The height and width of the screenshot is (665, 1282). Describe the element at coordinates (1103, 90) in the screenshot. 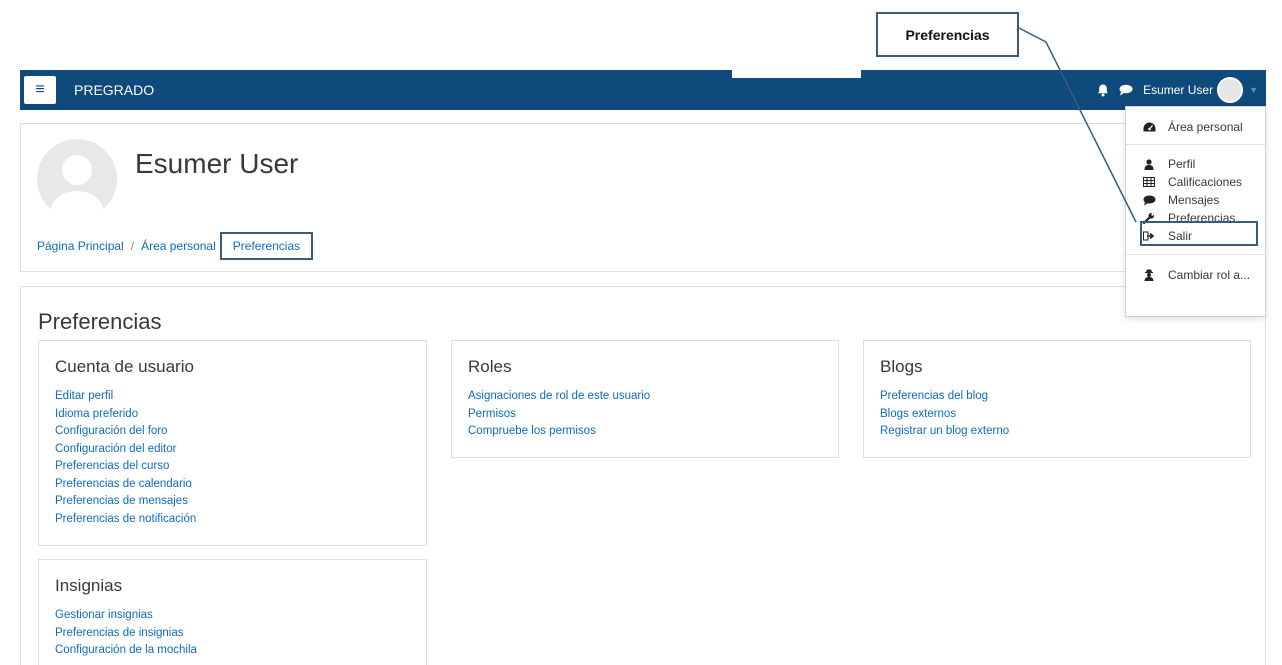

I see `bell-icon` at that location.